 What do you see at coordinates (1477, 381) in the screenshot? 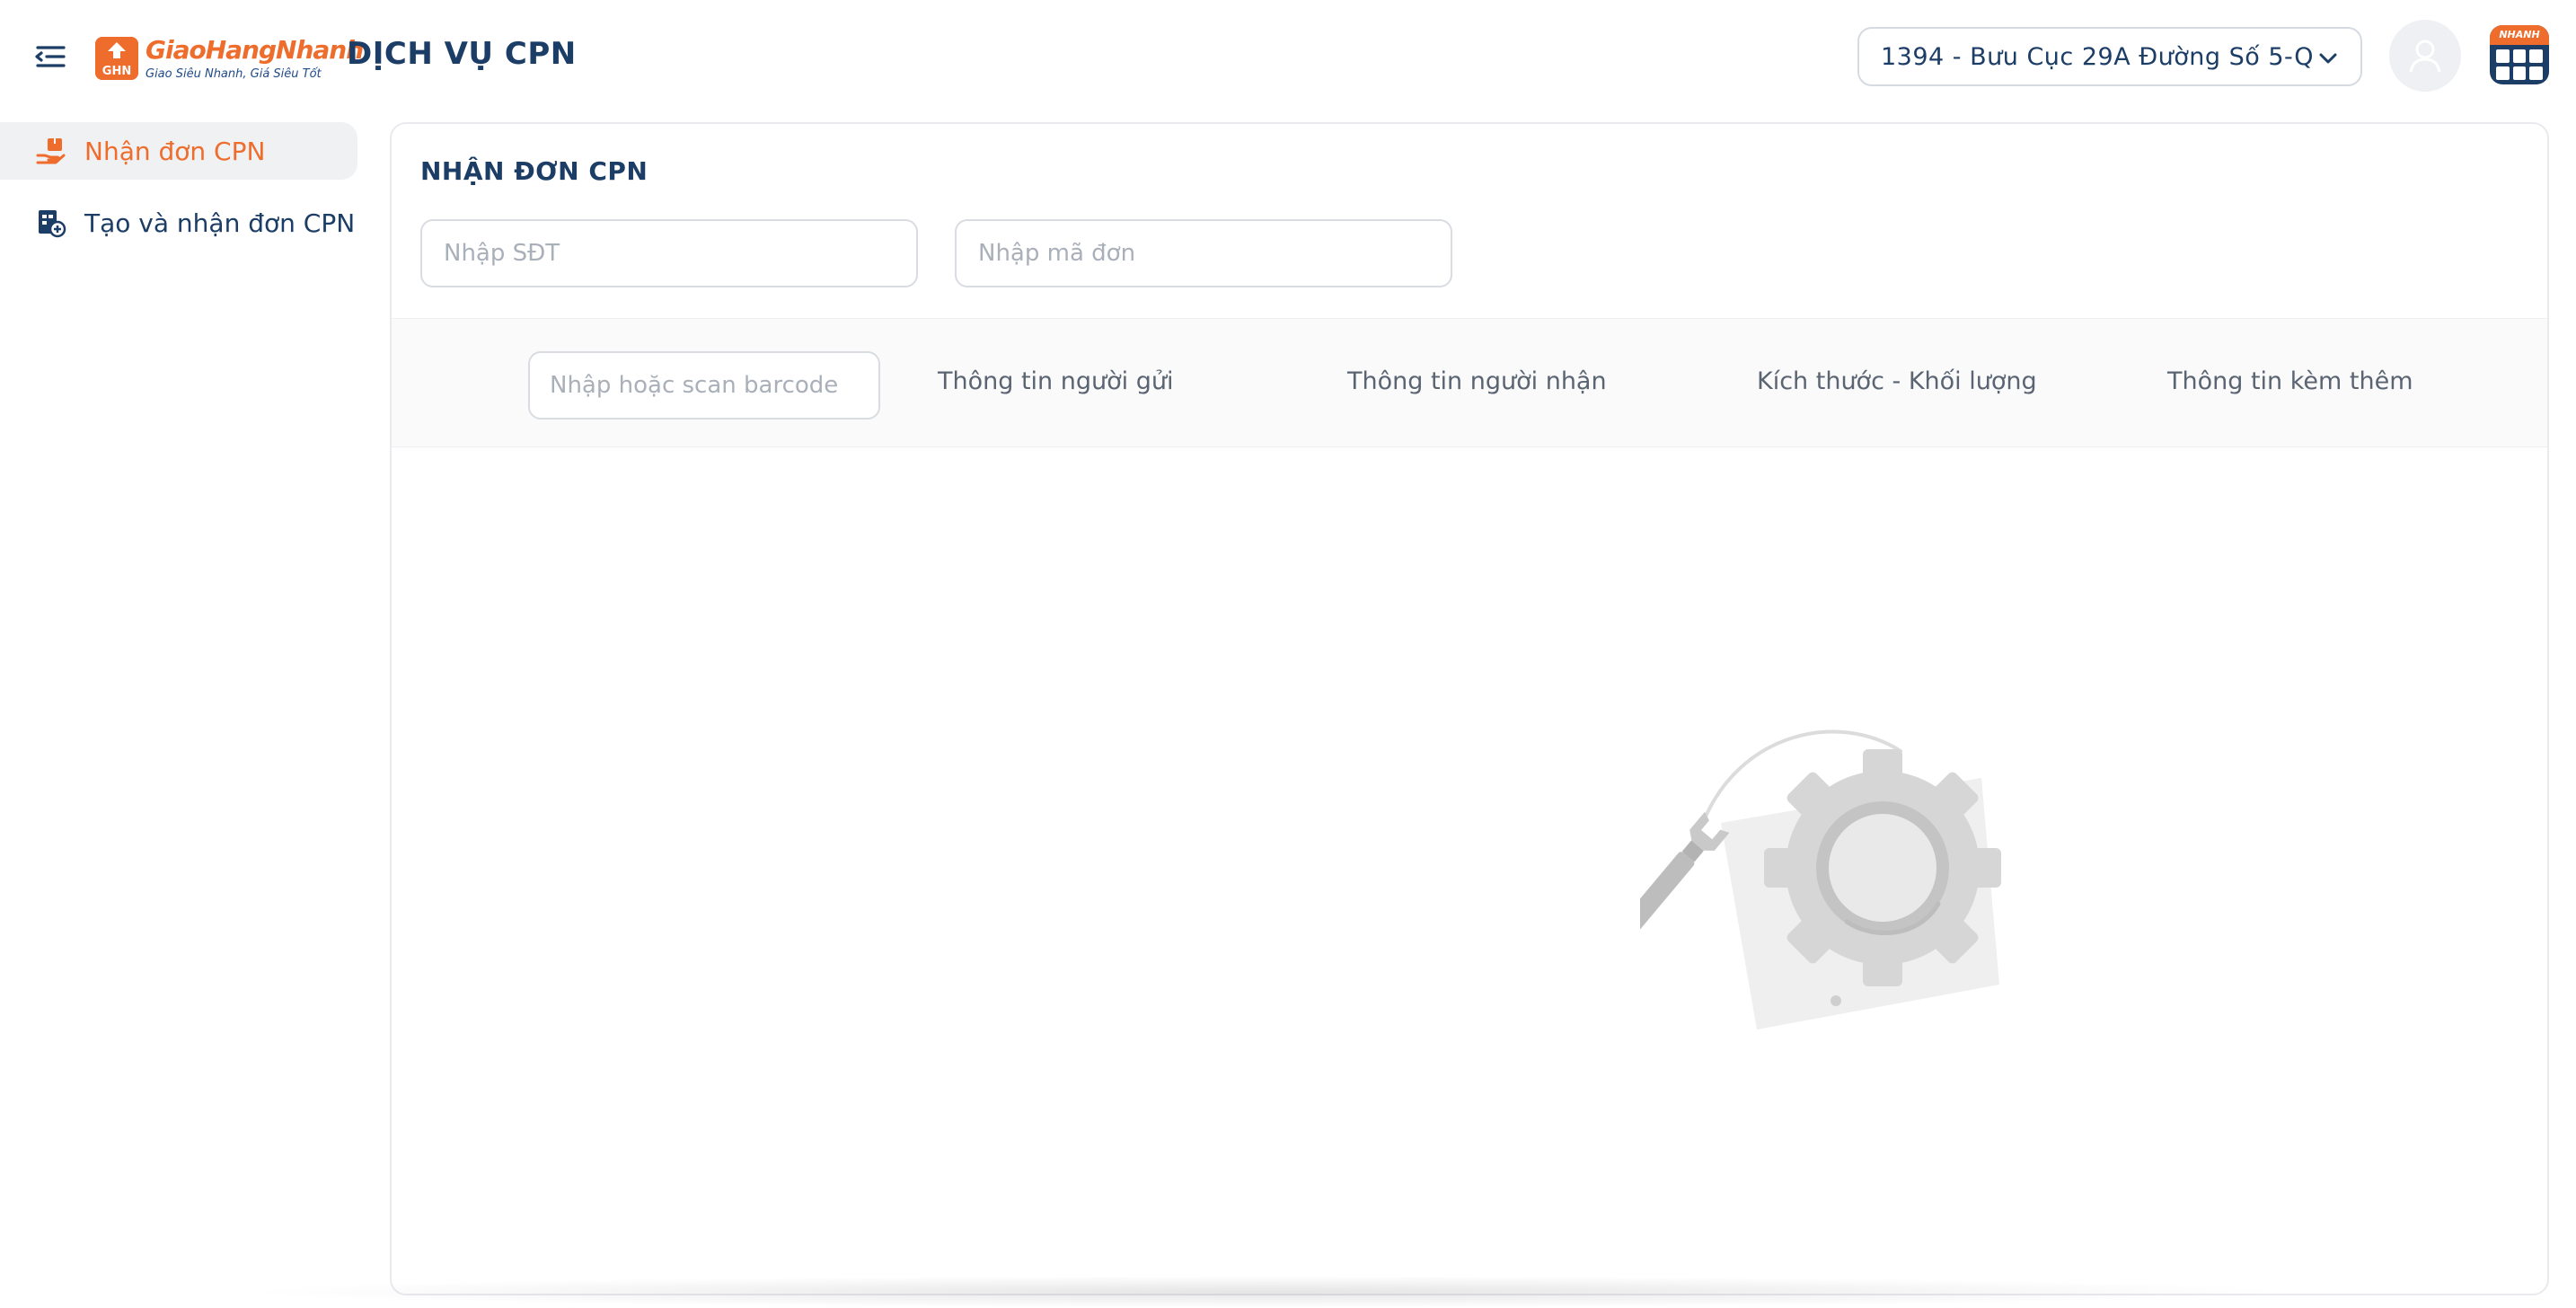
I see `column-header-receiver: Thông tin người nhận` at bounding box center [1477, 381].